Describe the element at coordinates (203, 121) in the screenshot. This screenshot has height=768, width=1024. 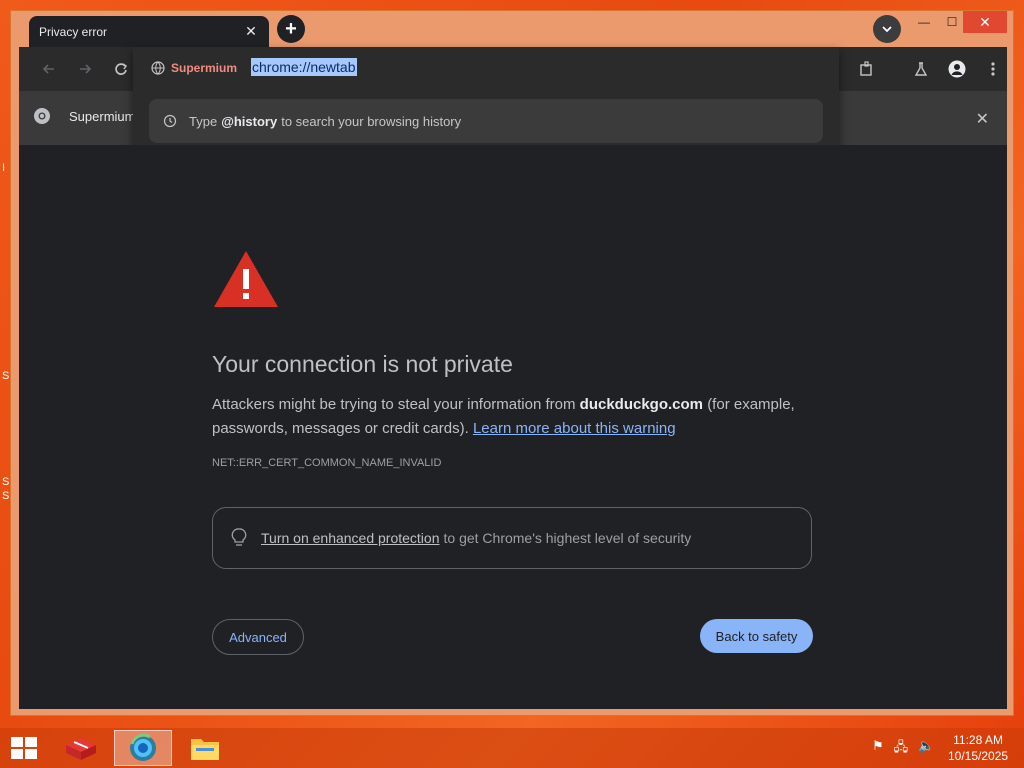
I see `suggestion-prefix: Type` at that location.